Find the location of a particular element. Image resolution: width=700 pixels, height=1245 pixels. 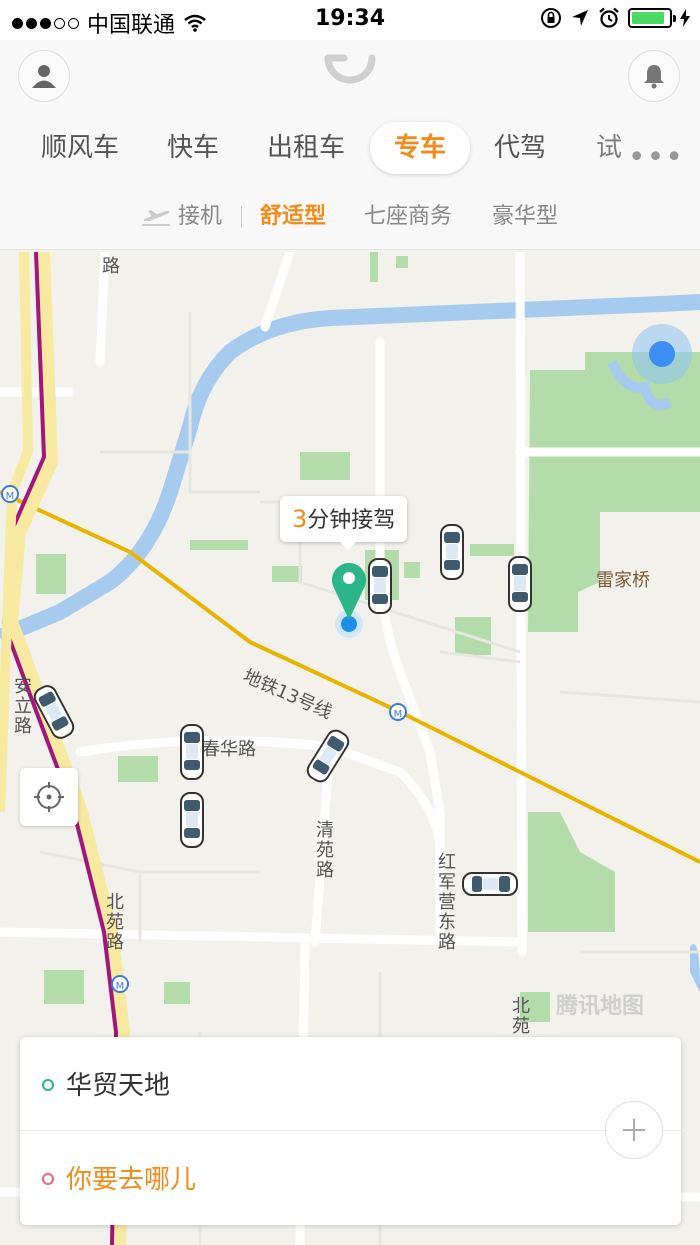

airplane-icon is located at coordinates (156, 218).